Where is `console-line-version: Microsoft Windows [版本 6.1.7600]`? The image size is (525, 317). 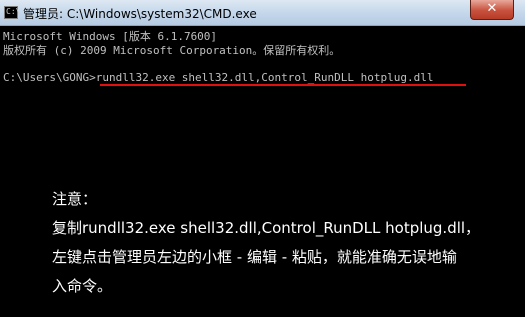 console-line-version: Microsoft Windows [版本 6.1.7600] is located at coordinates (110, 36).